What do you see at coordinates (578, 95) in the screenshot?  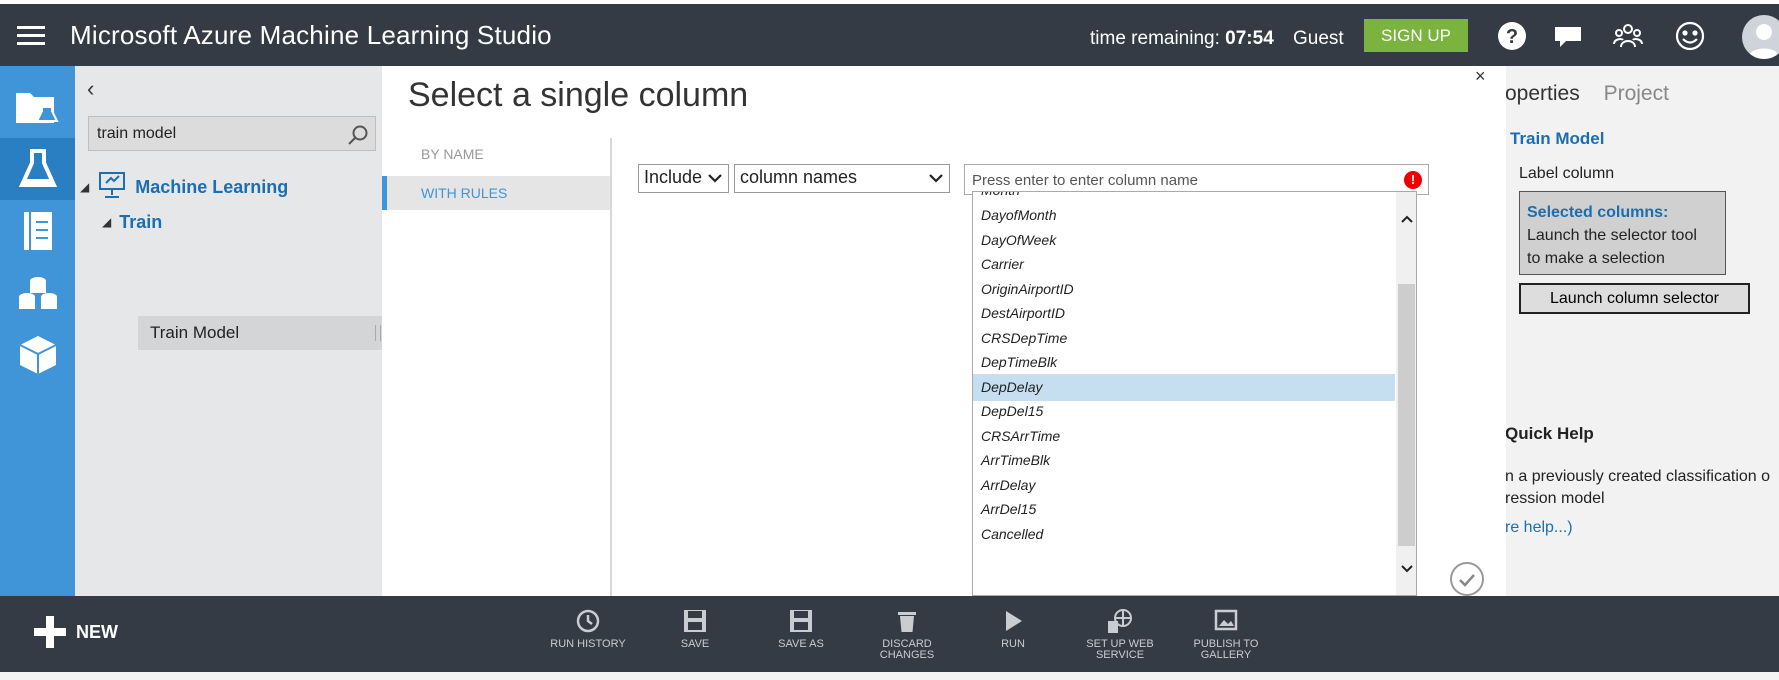 I see `dialog-title: Select a single column` at bounding box center [578, 95].